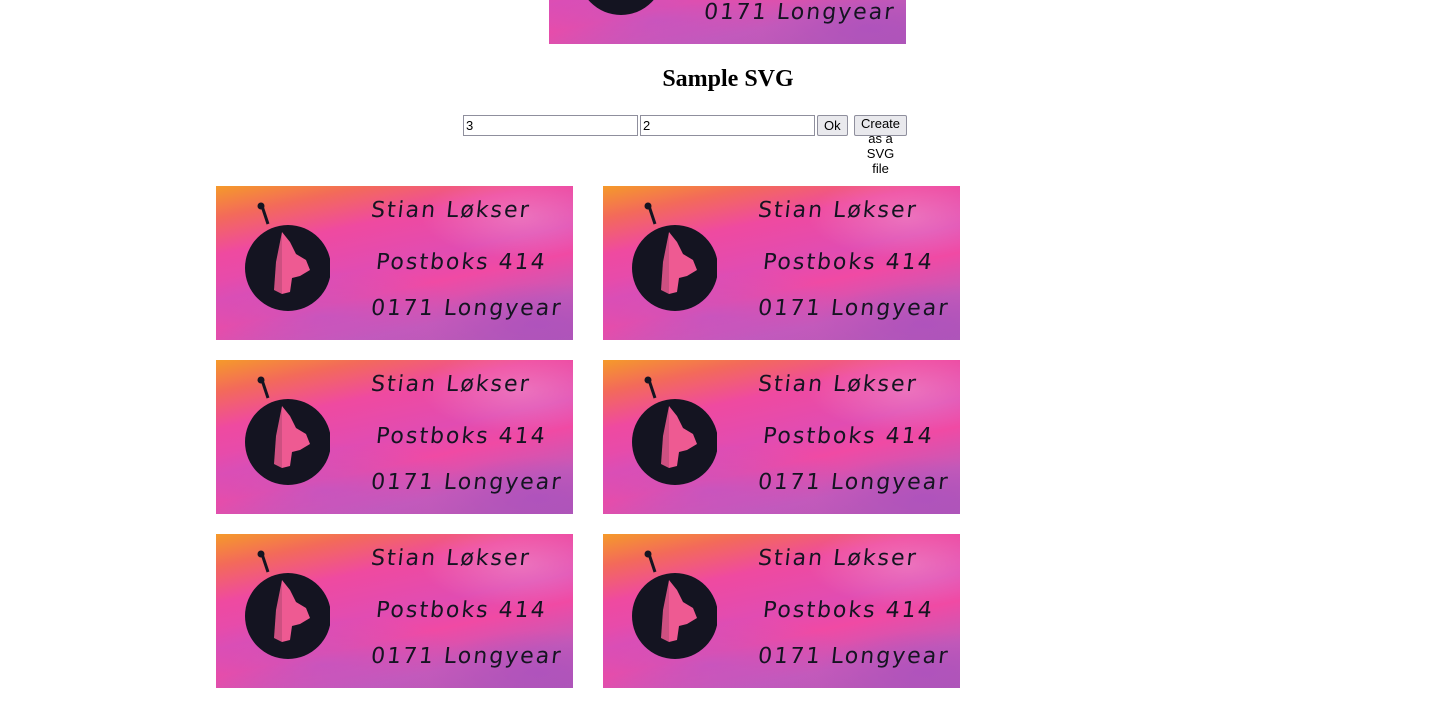  What do you see at coordinates (550, 125) in the screenshot?
I see `rows-input` at bounding box center [550, 125].